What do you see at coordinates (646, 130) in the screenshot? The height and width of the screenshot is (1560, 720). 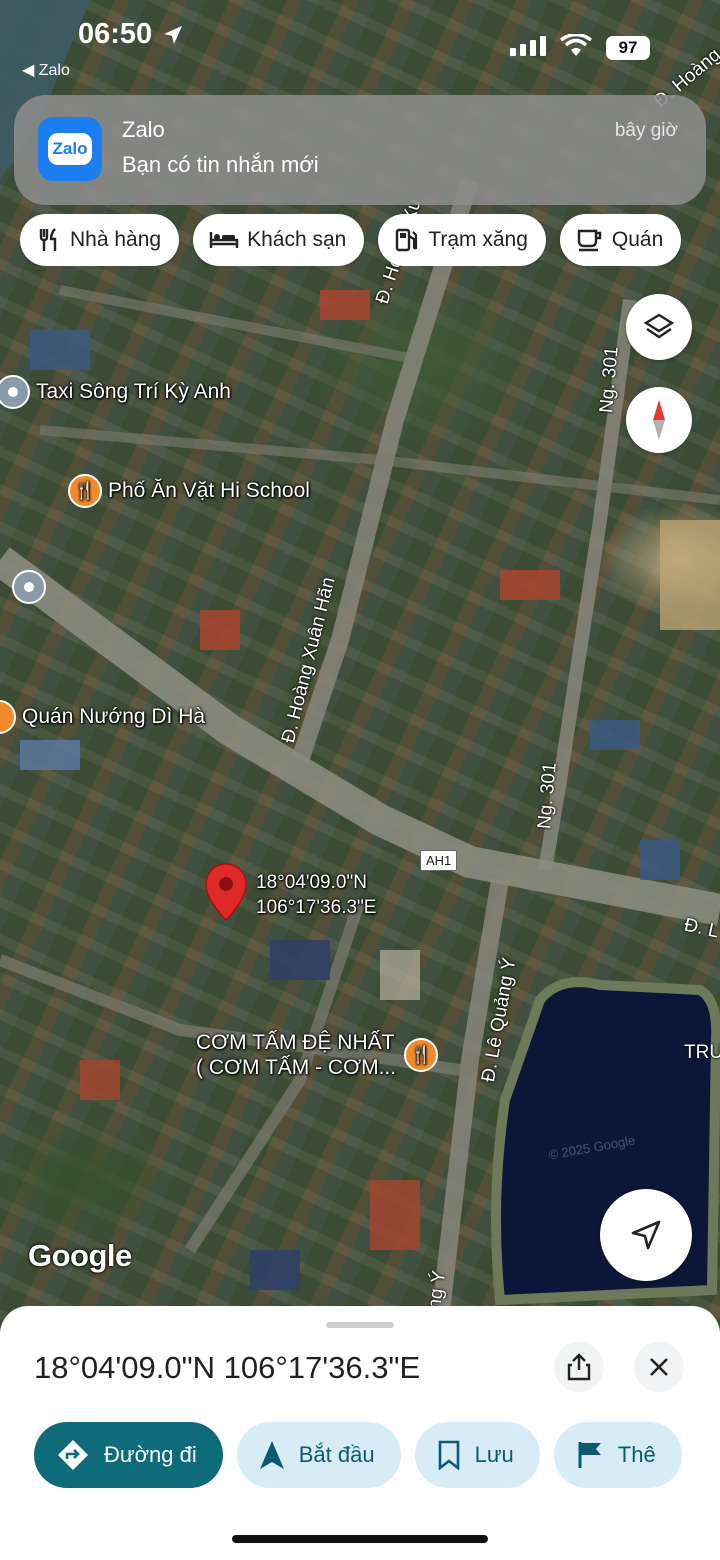 I see `notification-time: bây giờ` at bounding box center [646, 130].